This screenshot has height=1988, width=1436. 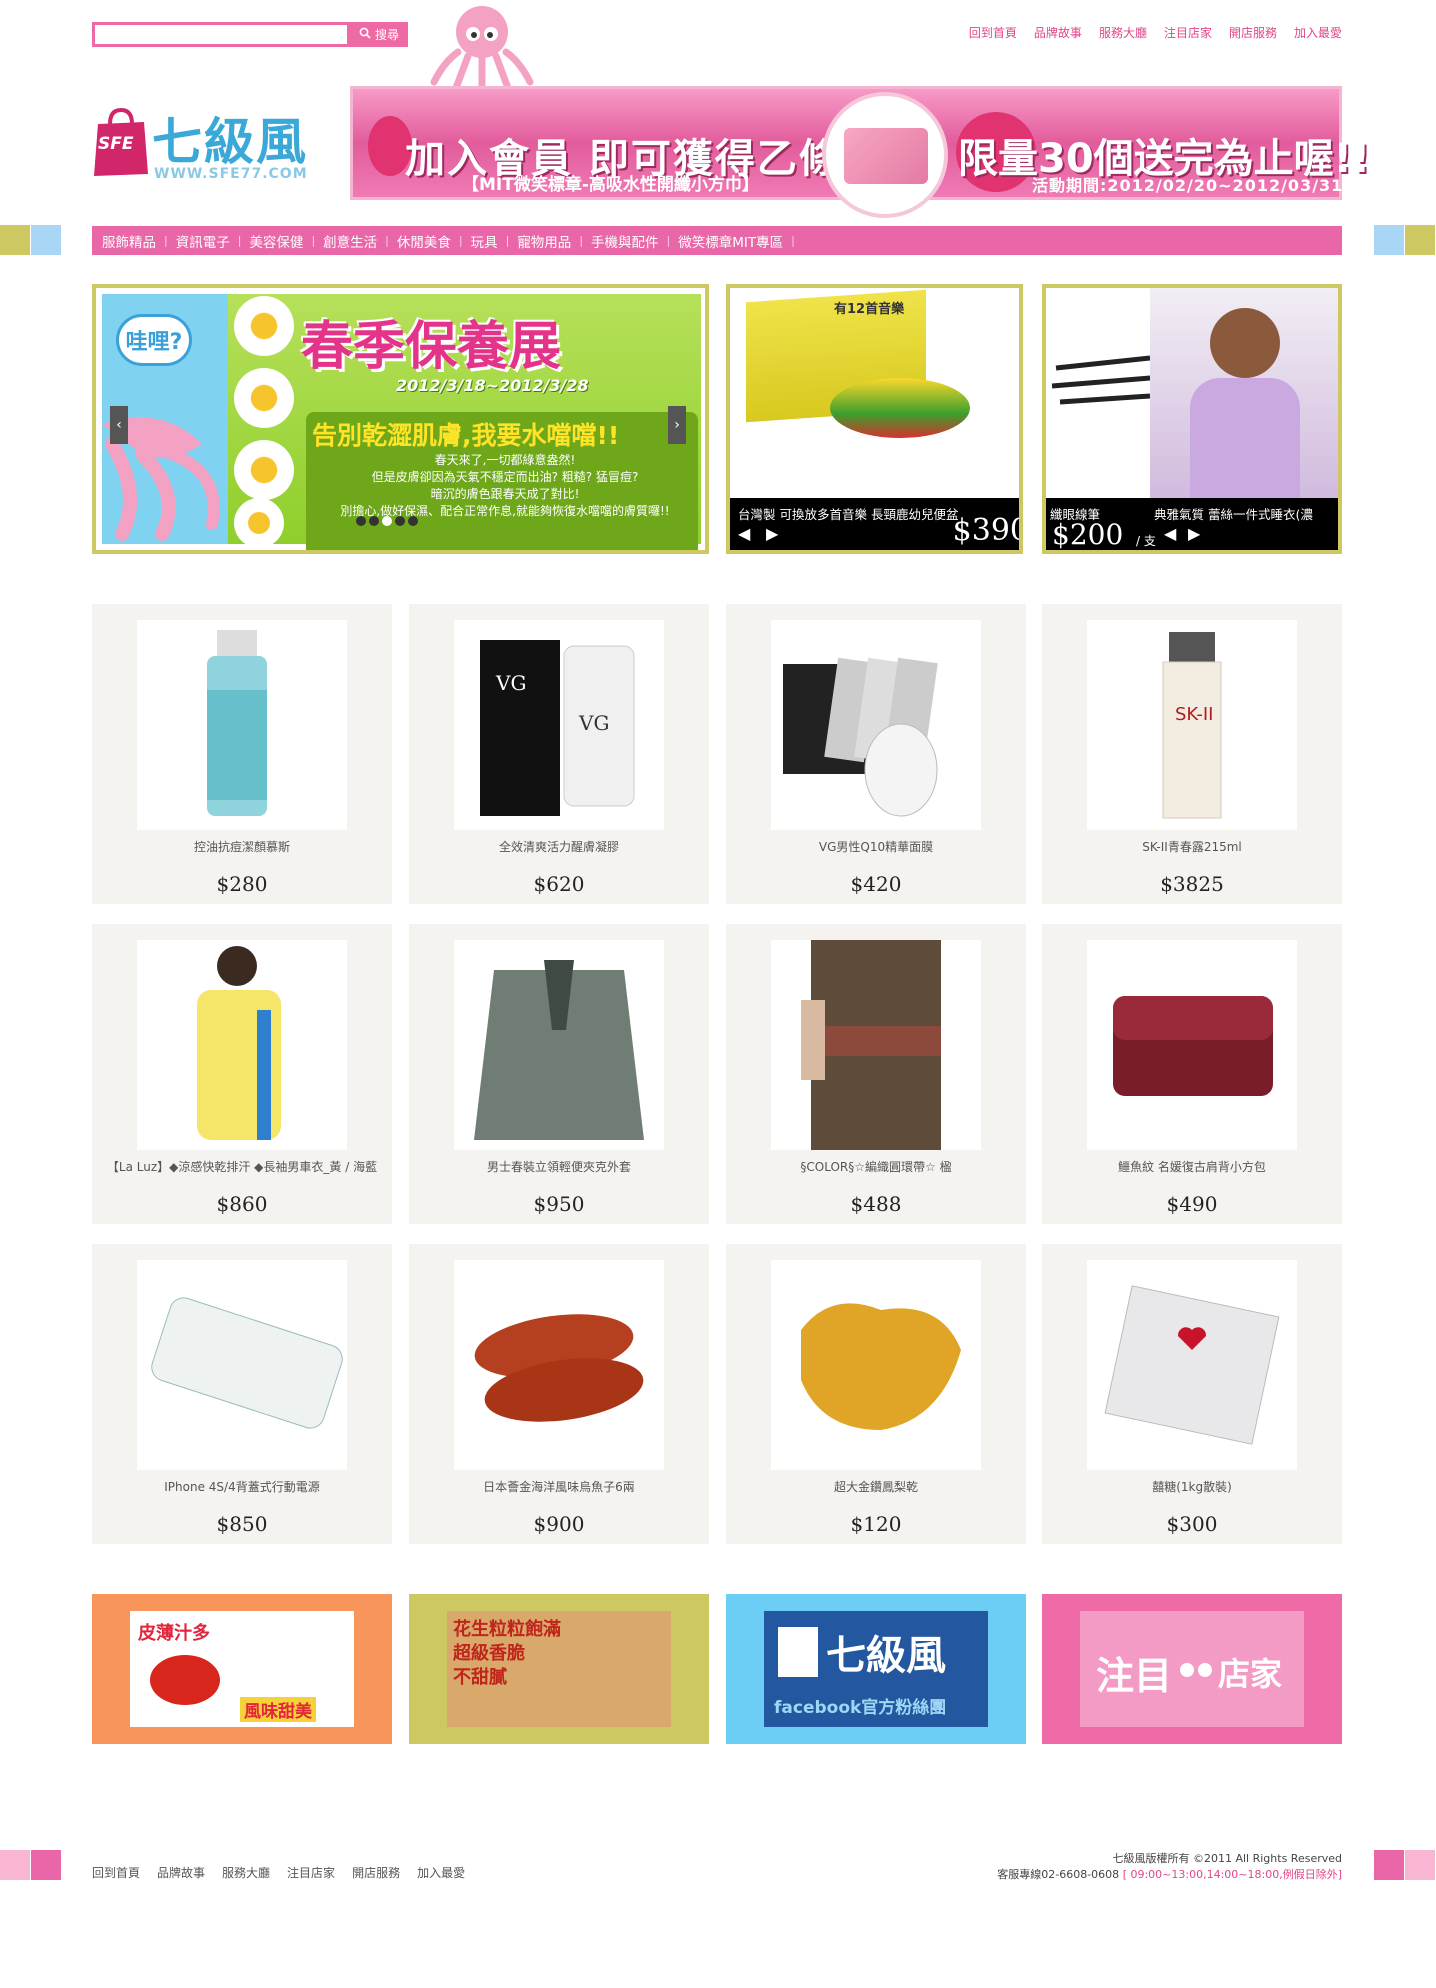 What do you see at coordinates (744, 533) in the screenshot?
I see `feature2-prev: ◀` at bounding box center [744, 533].